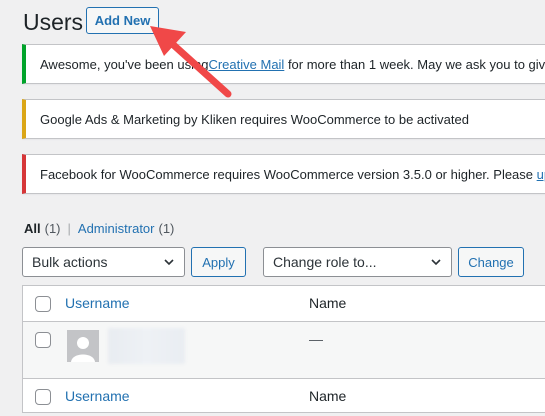 The image size is (545, 416). What do you see at coordinates (124, 64) in the screenshot?
I see `notice-success-text-before: Awesome, you've been using` at bounding box center [124, 64].